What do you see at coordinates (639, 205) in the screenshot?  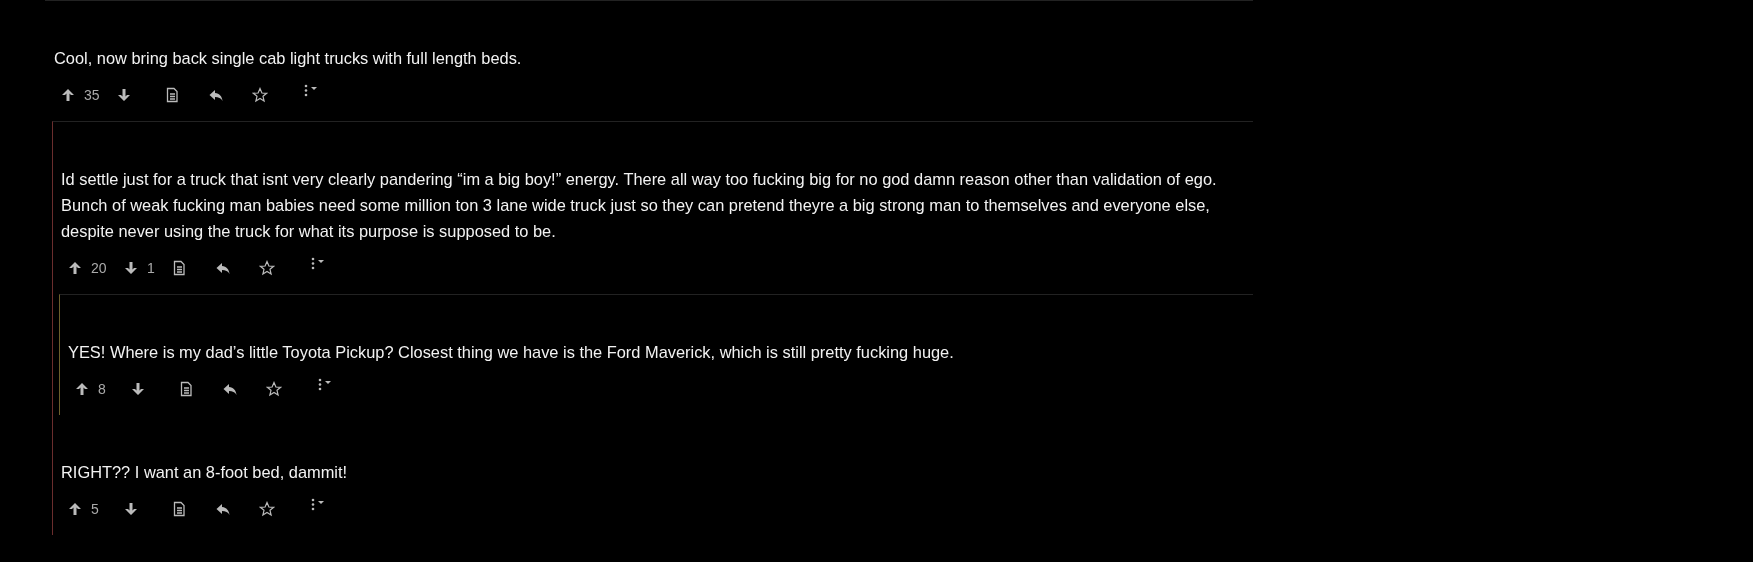 I see `comment-text: Id settle just for a truck that isnt very clearly pandering “im a big boy!” energy. There all way too fucking big for no god damn reason other than validation of ego. Bunch of weak fucking man babies need some million ton 3 lane wide truck just so they can pretend theyre a big strong man to themselves and everyone else, despite never using the truck for what its purpose is supposed to be.` at bounding box center [639, 205].